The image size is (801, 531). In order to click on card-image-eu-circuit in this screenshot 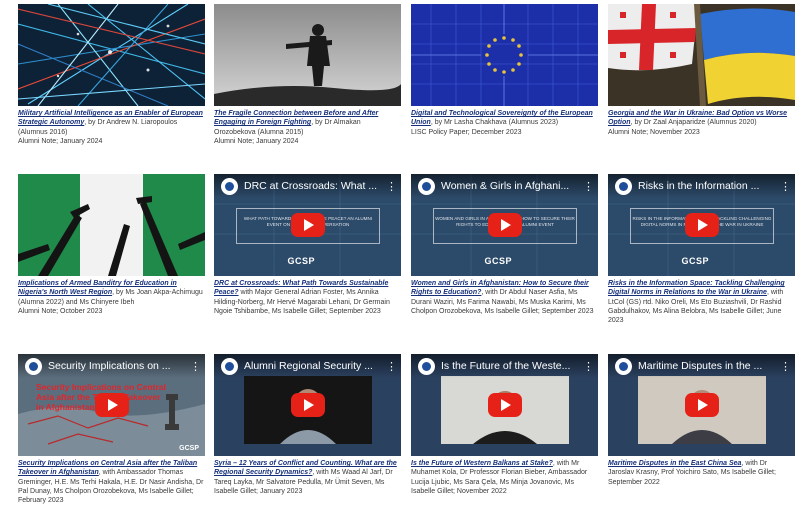, I will do `click(504, 55)`.